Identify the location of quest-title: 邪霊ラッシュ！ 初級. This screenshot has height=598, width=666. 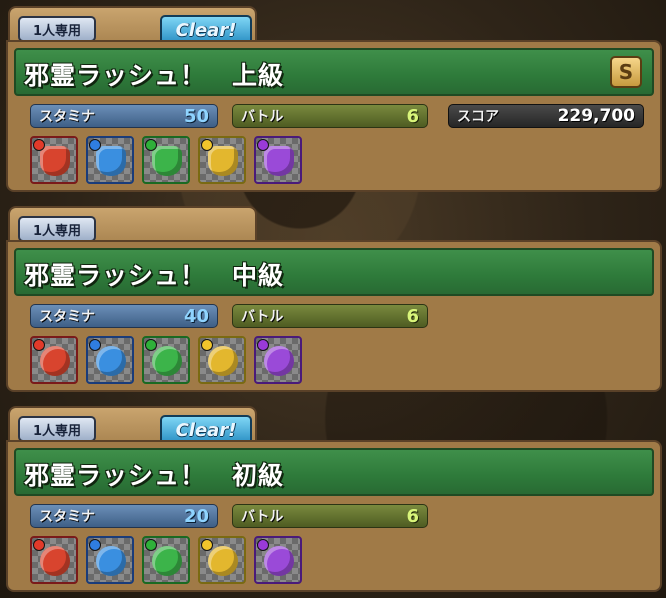
(154, 475).